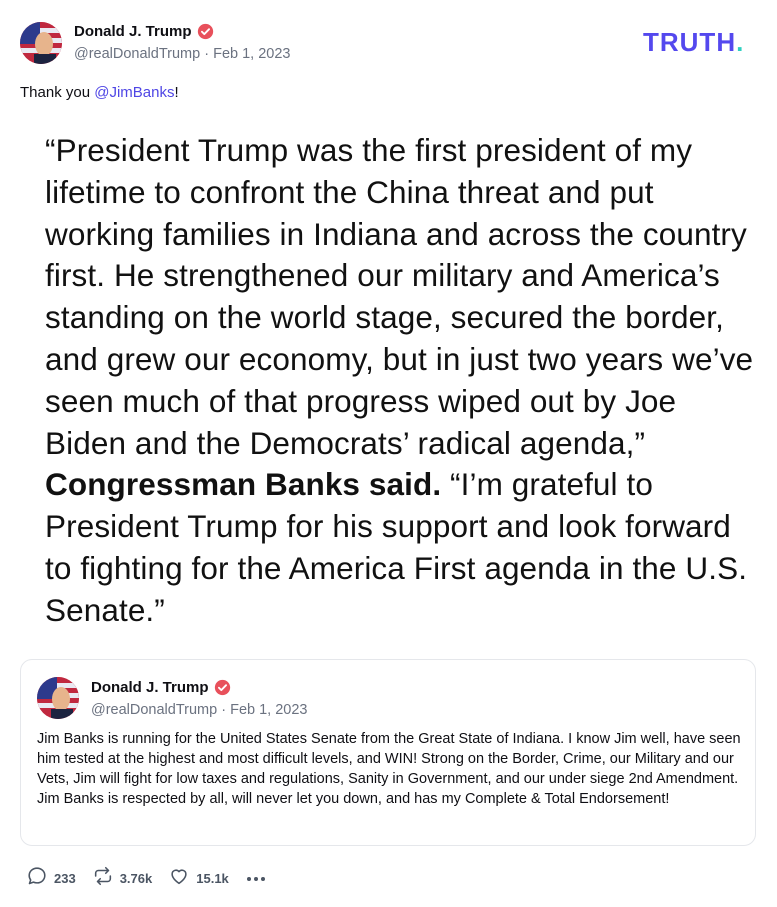  I want to click on logo-text: TRUTH, so click(690, 42).